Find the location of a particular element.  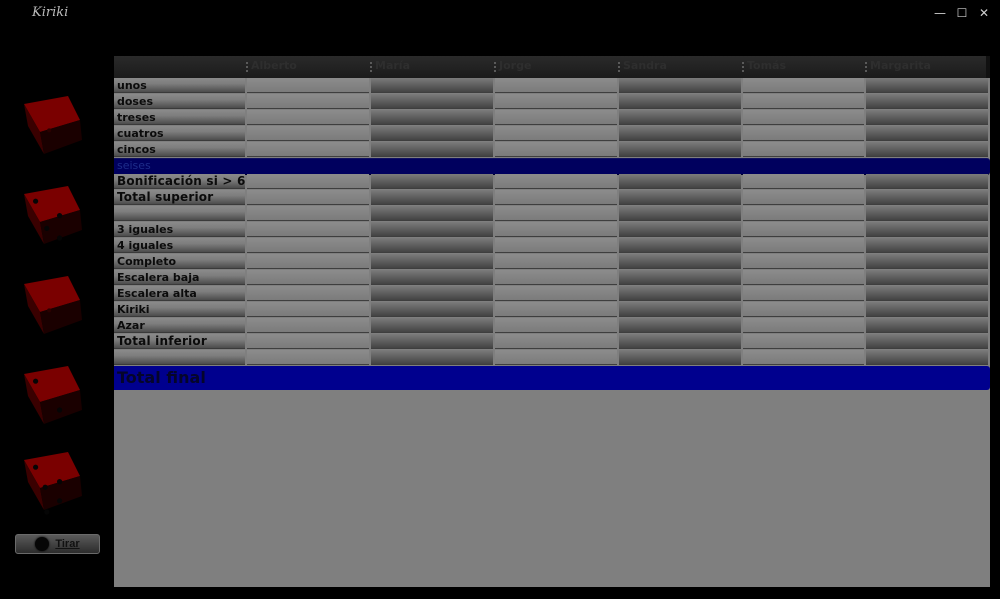

table-row: 3 iguales is located at coordinates (552, 230).